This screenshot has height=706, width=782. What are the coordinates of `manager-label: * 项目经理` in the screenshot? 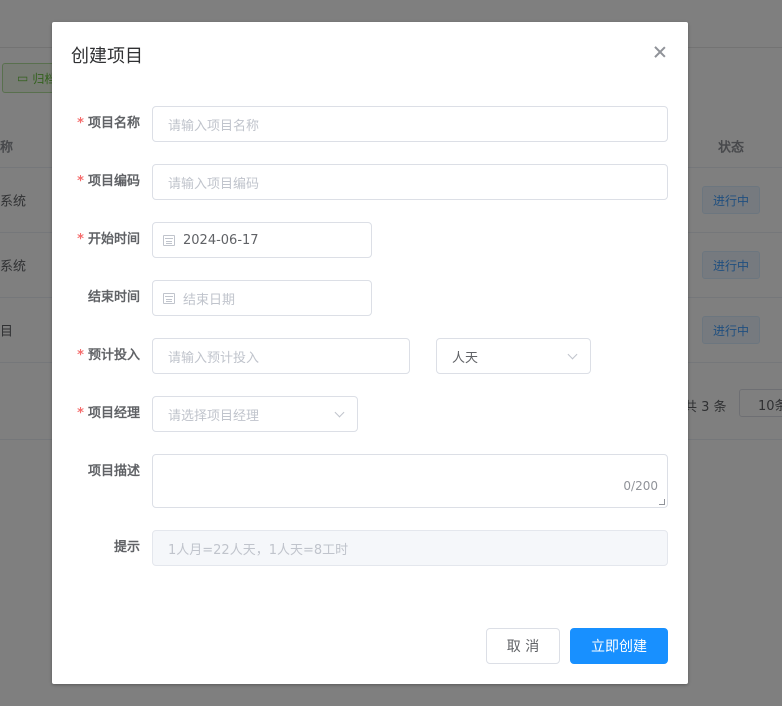 It's located at (108, 413).